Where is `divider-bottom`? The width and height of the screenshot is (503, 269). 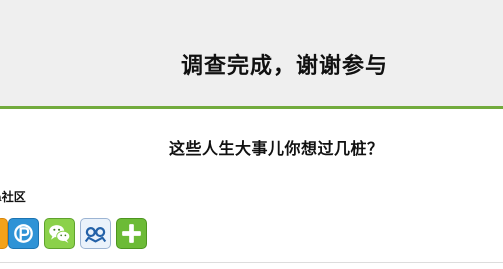
divider-bottom is located at coordinates (251, 262).